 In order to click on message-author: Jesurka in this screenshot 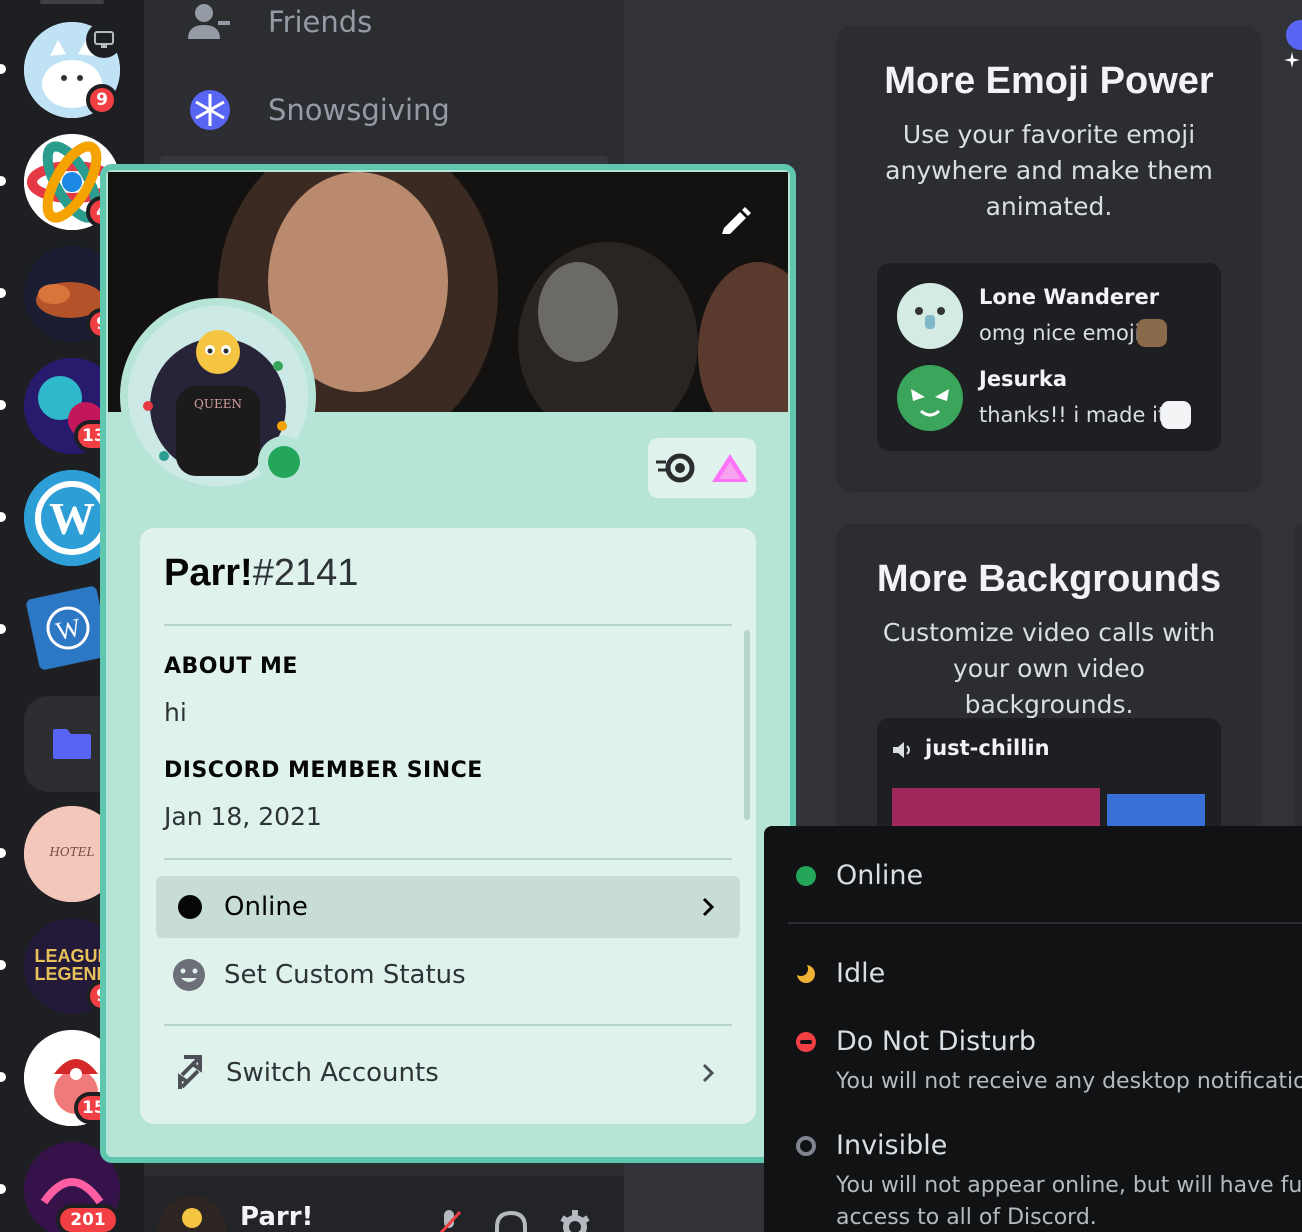, I will do `click(1023, 379)`.